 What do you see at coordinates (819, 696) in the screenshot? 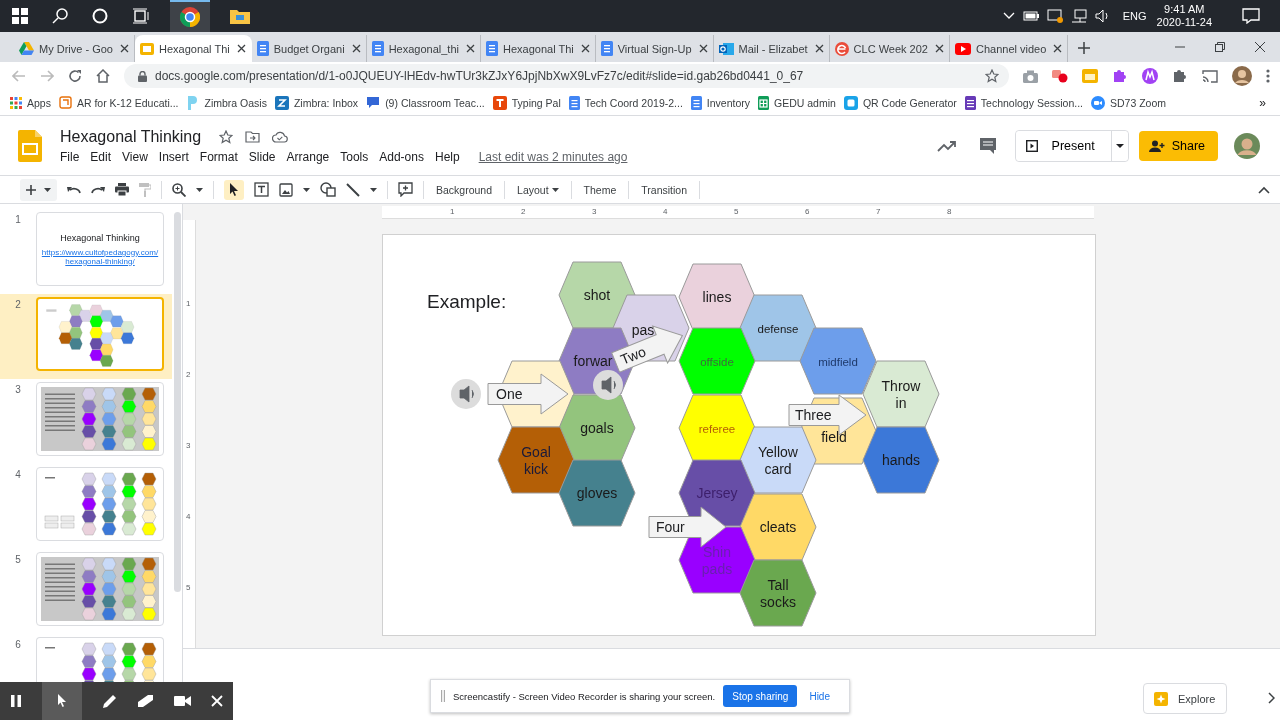
I see `hide-link: Hide` at bounding box center [819, 696].